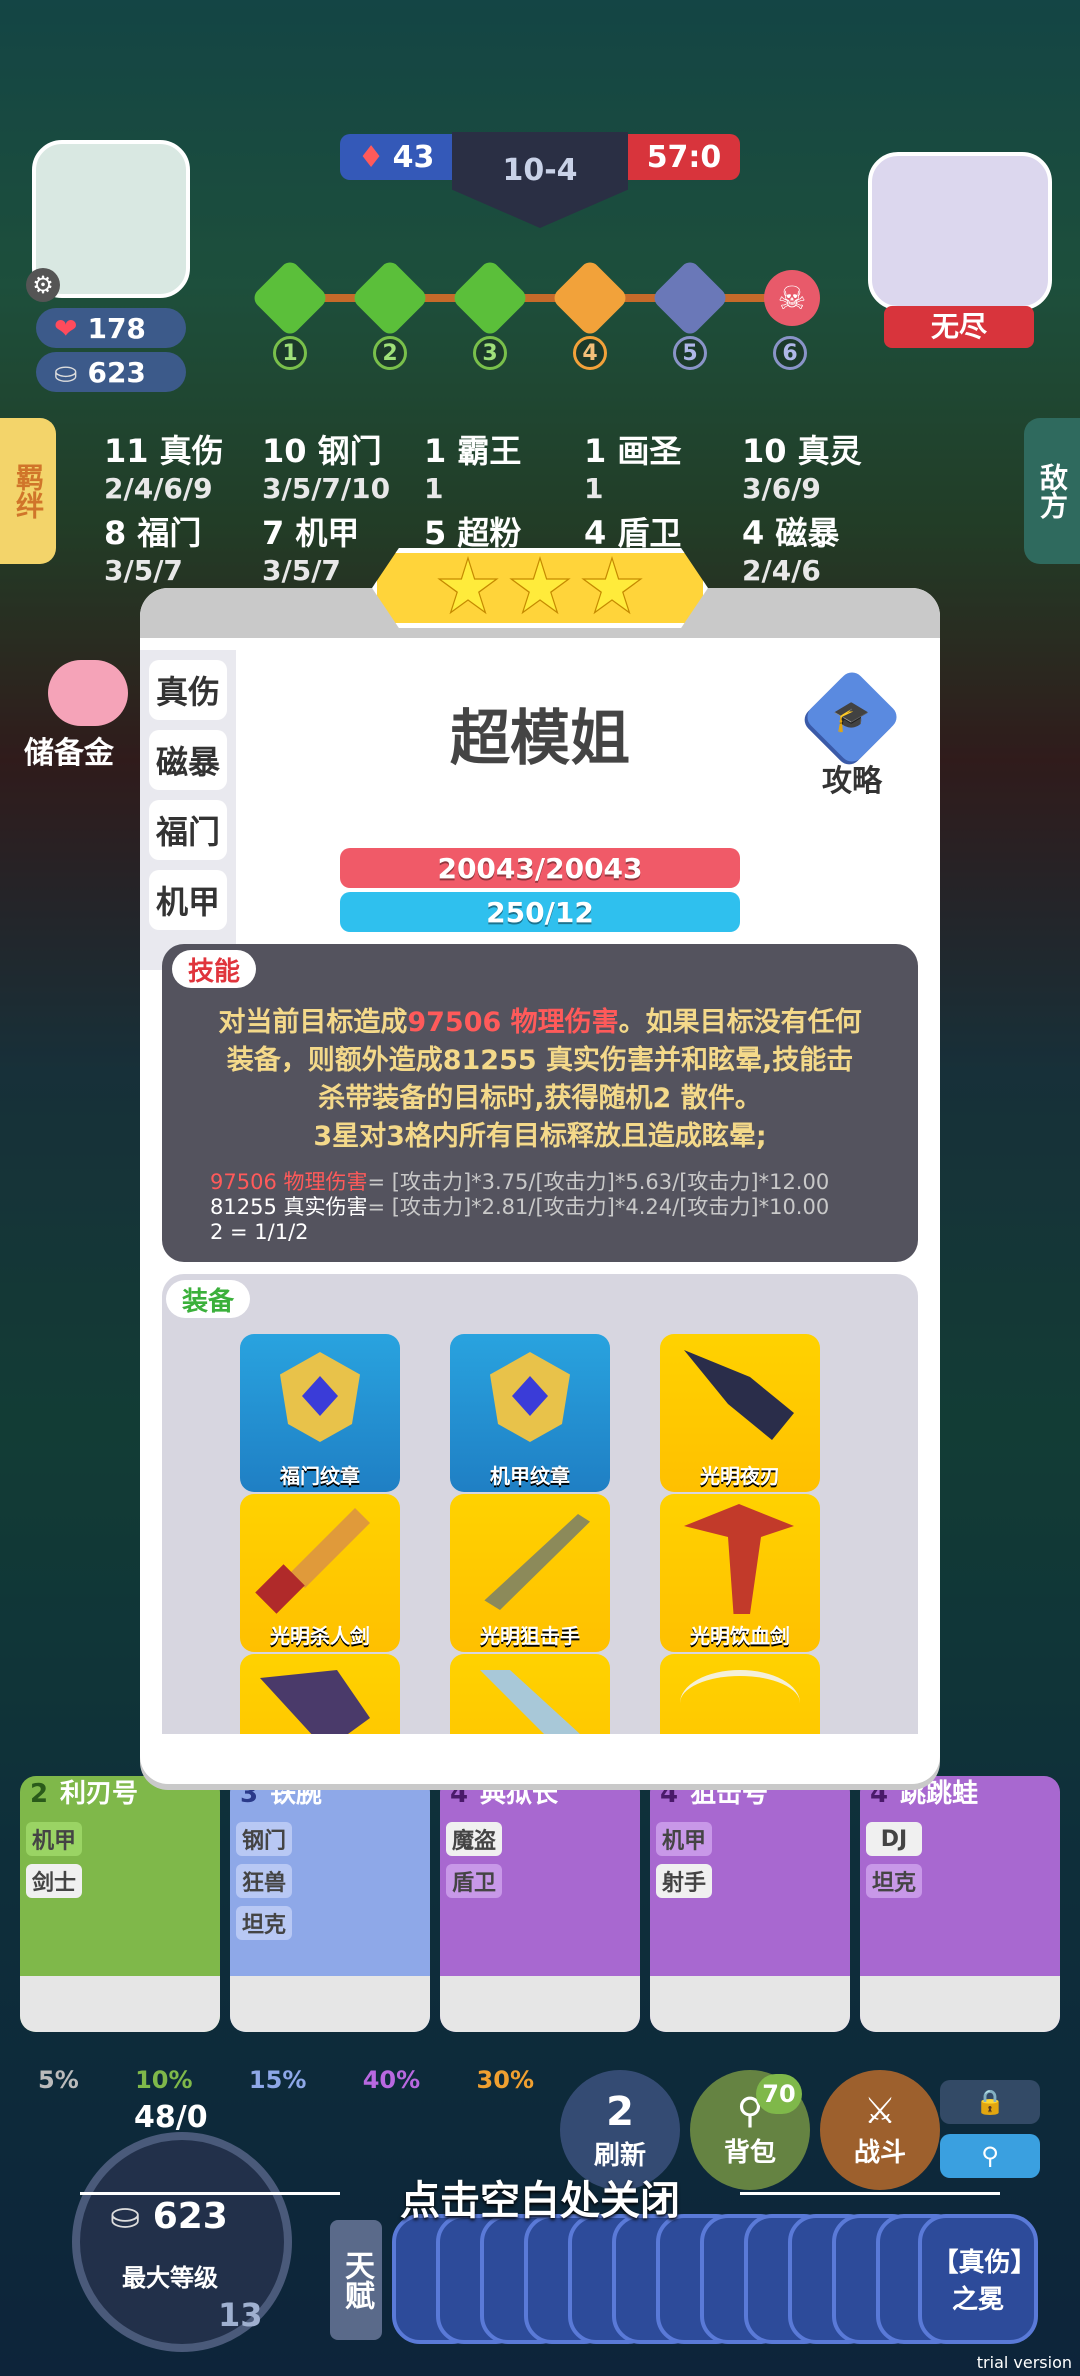 The width and height of the screenshot is (1080, 2376). Describe the element at coordinates (116, 328) in the screenshot. I see `hp-value: 178` at that location.